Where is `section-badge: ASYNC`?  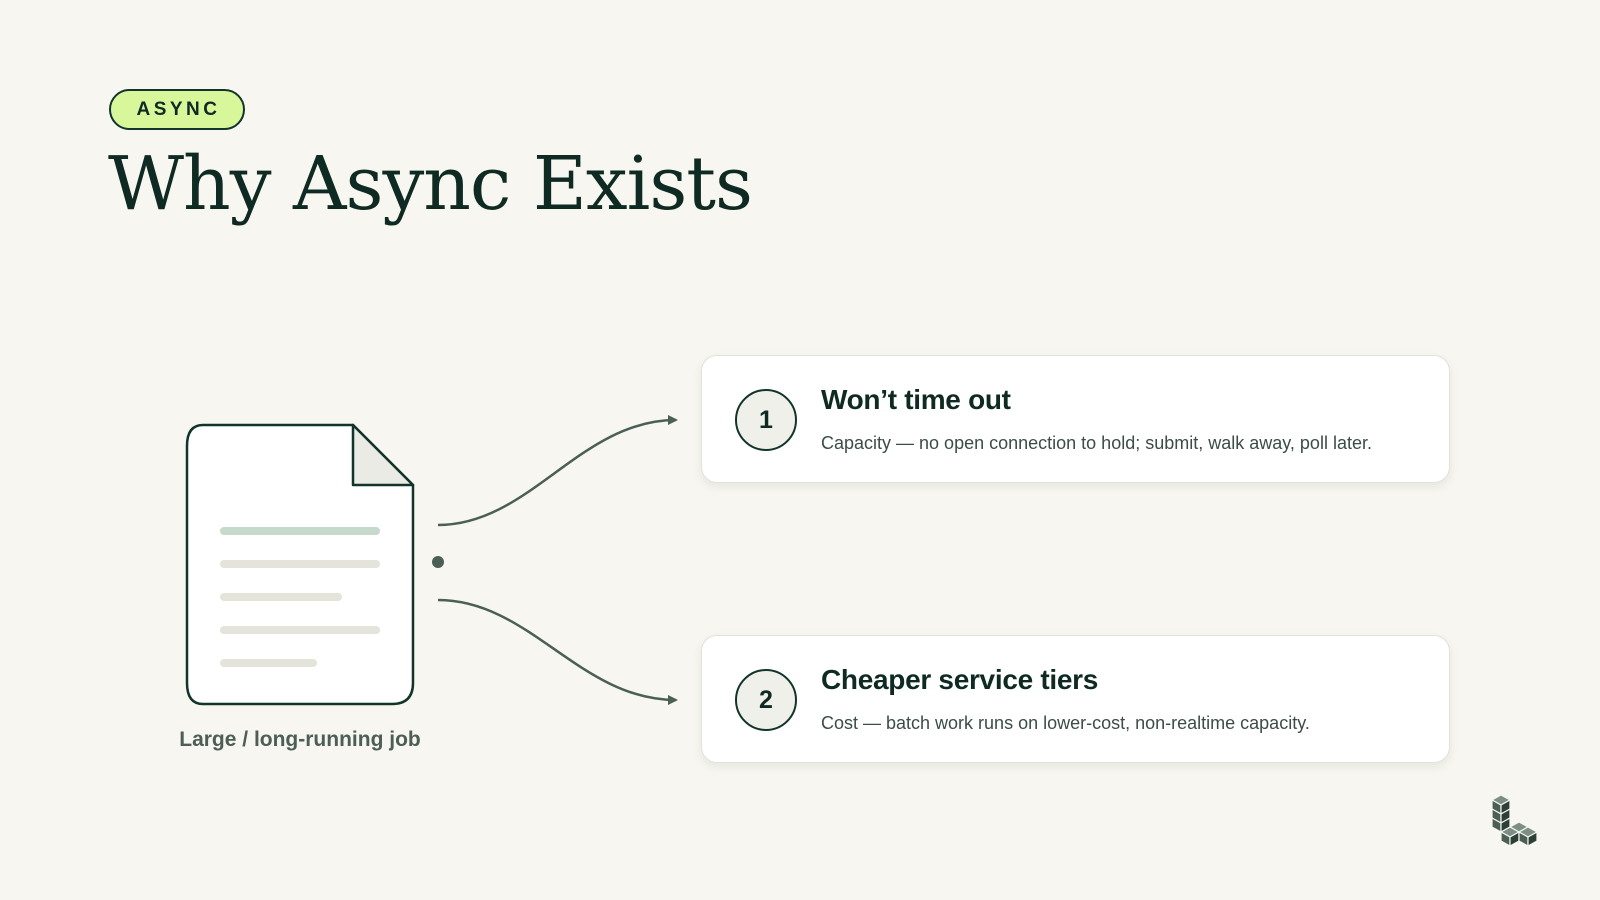 section-badge: ASYNC is located at coordinates (177, 109).